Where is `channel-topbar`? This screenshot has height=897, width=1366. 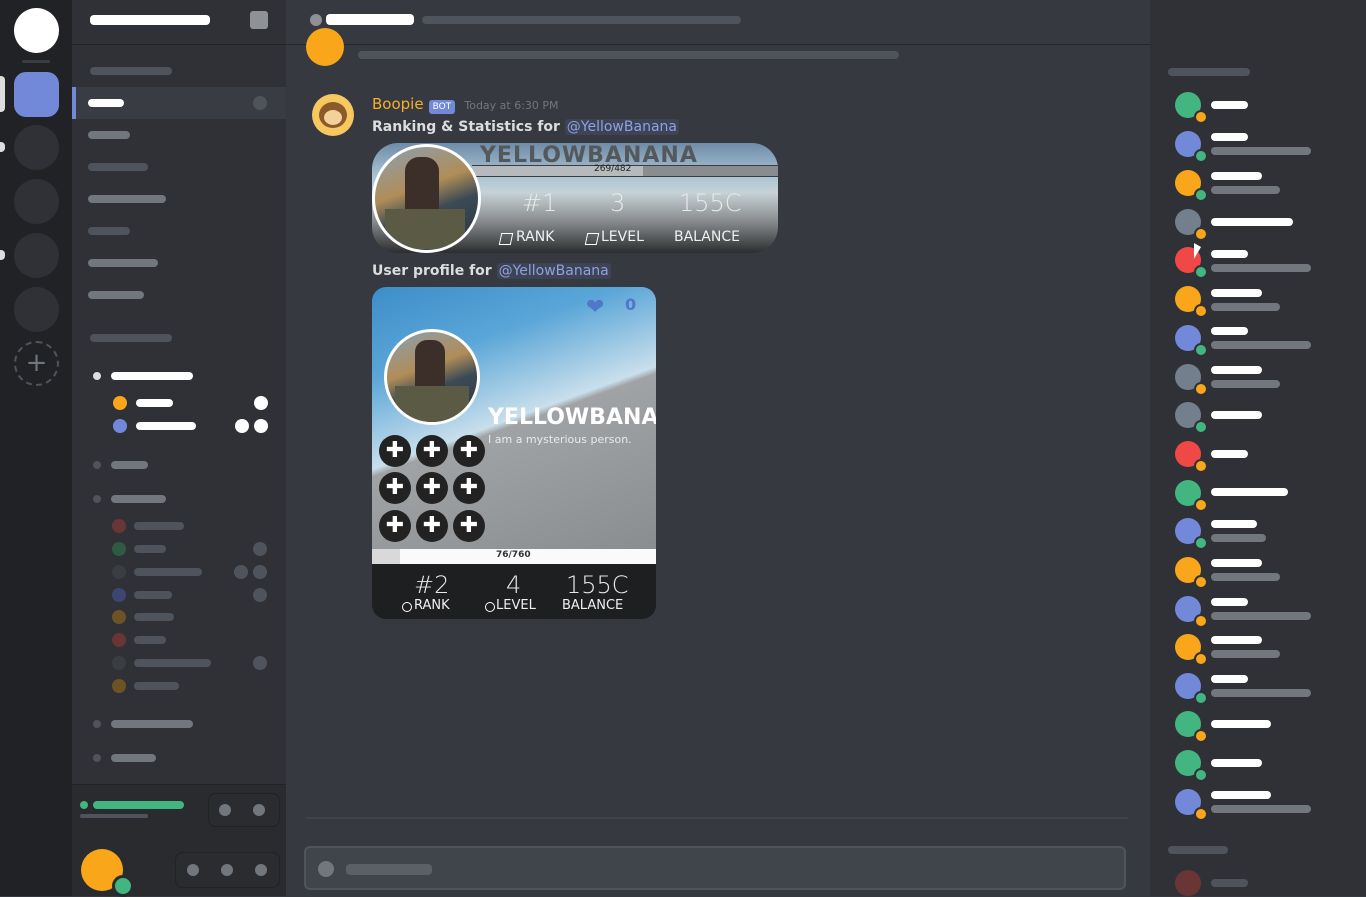
channel-topbar is located at coordinates (718, 22).